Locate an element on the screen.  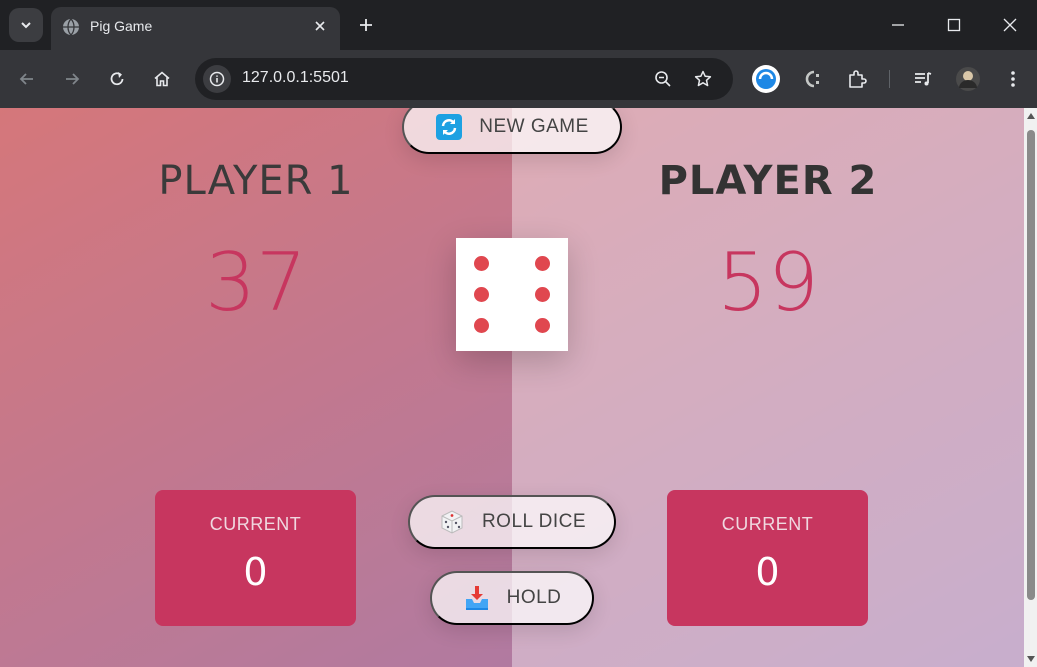
tab-search-button is located at coordinates (26, 25).